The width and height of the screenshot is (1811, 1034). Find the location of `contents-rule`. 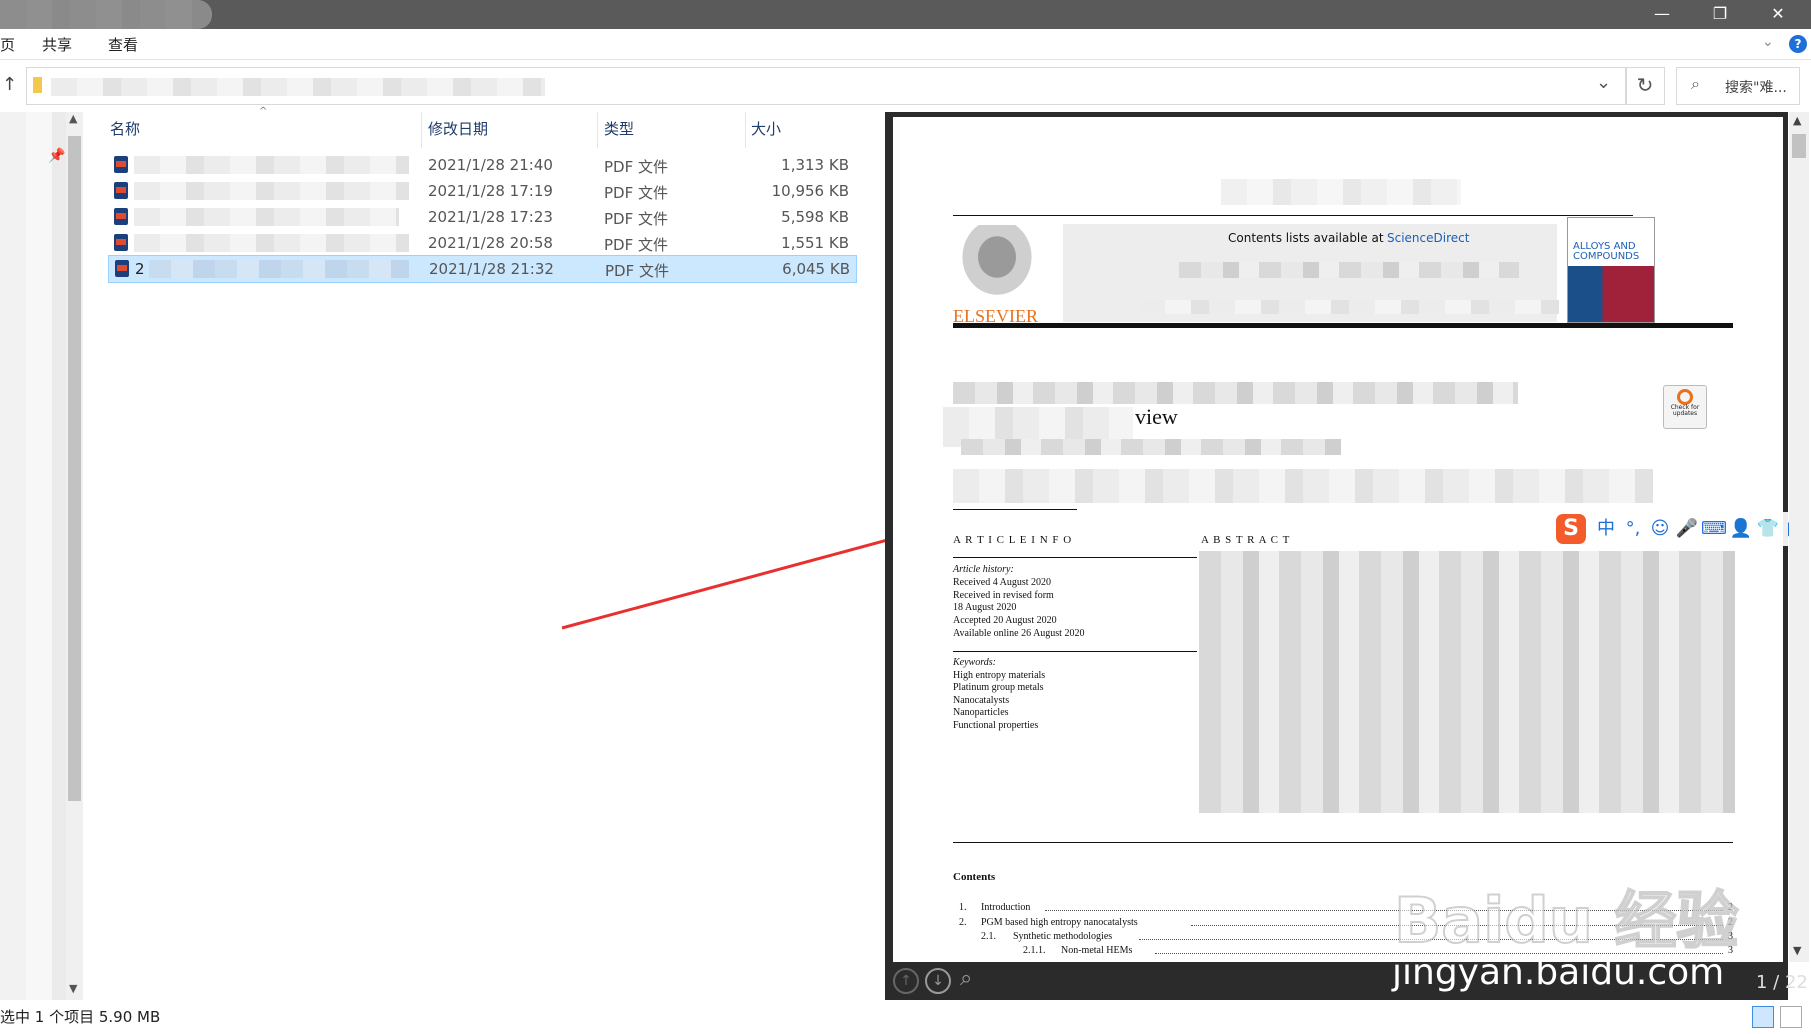

contents-rule is located at coordinates (1343, 842).